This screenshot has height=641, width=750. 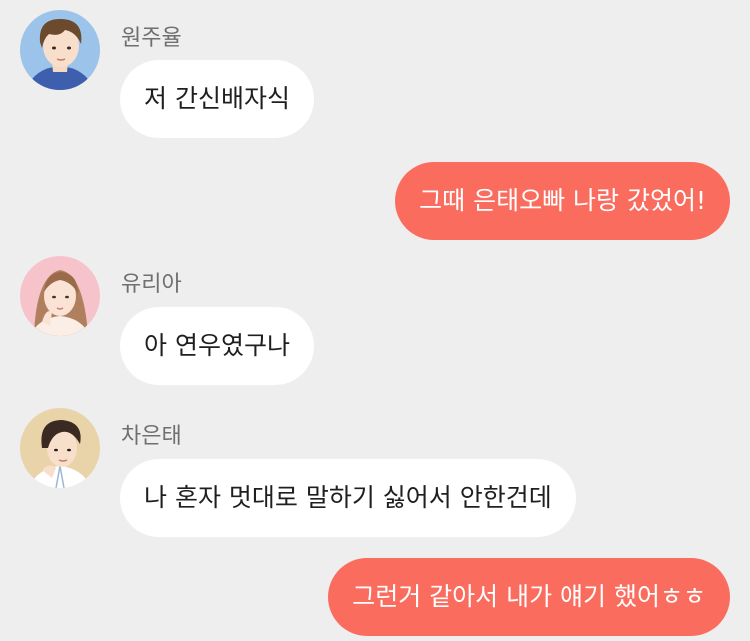 I want to click on sender-name: 차은태, so click(x=151, y=436).